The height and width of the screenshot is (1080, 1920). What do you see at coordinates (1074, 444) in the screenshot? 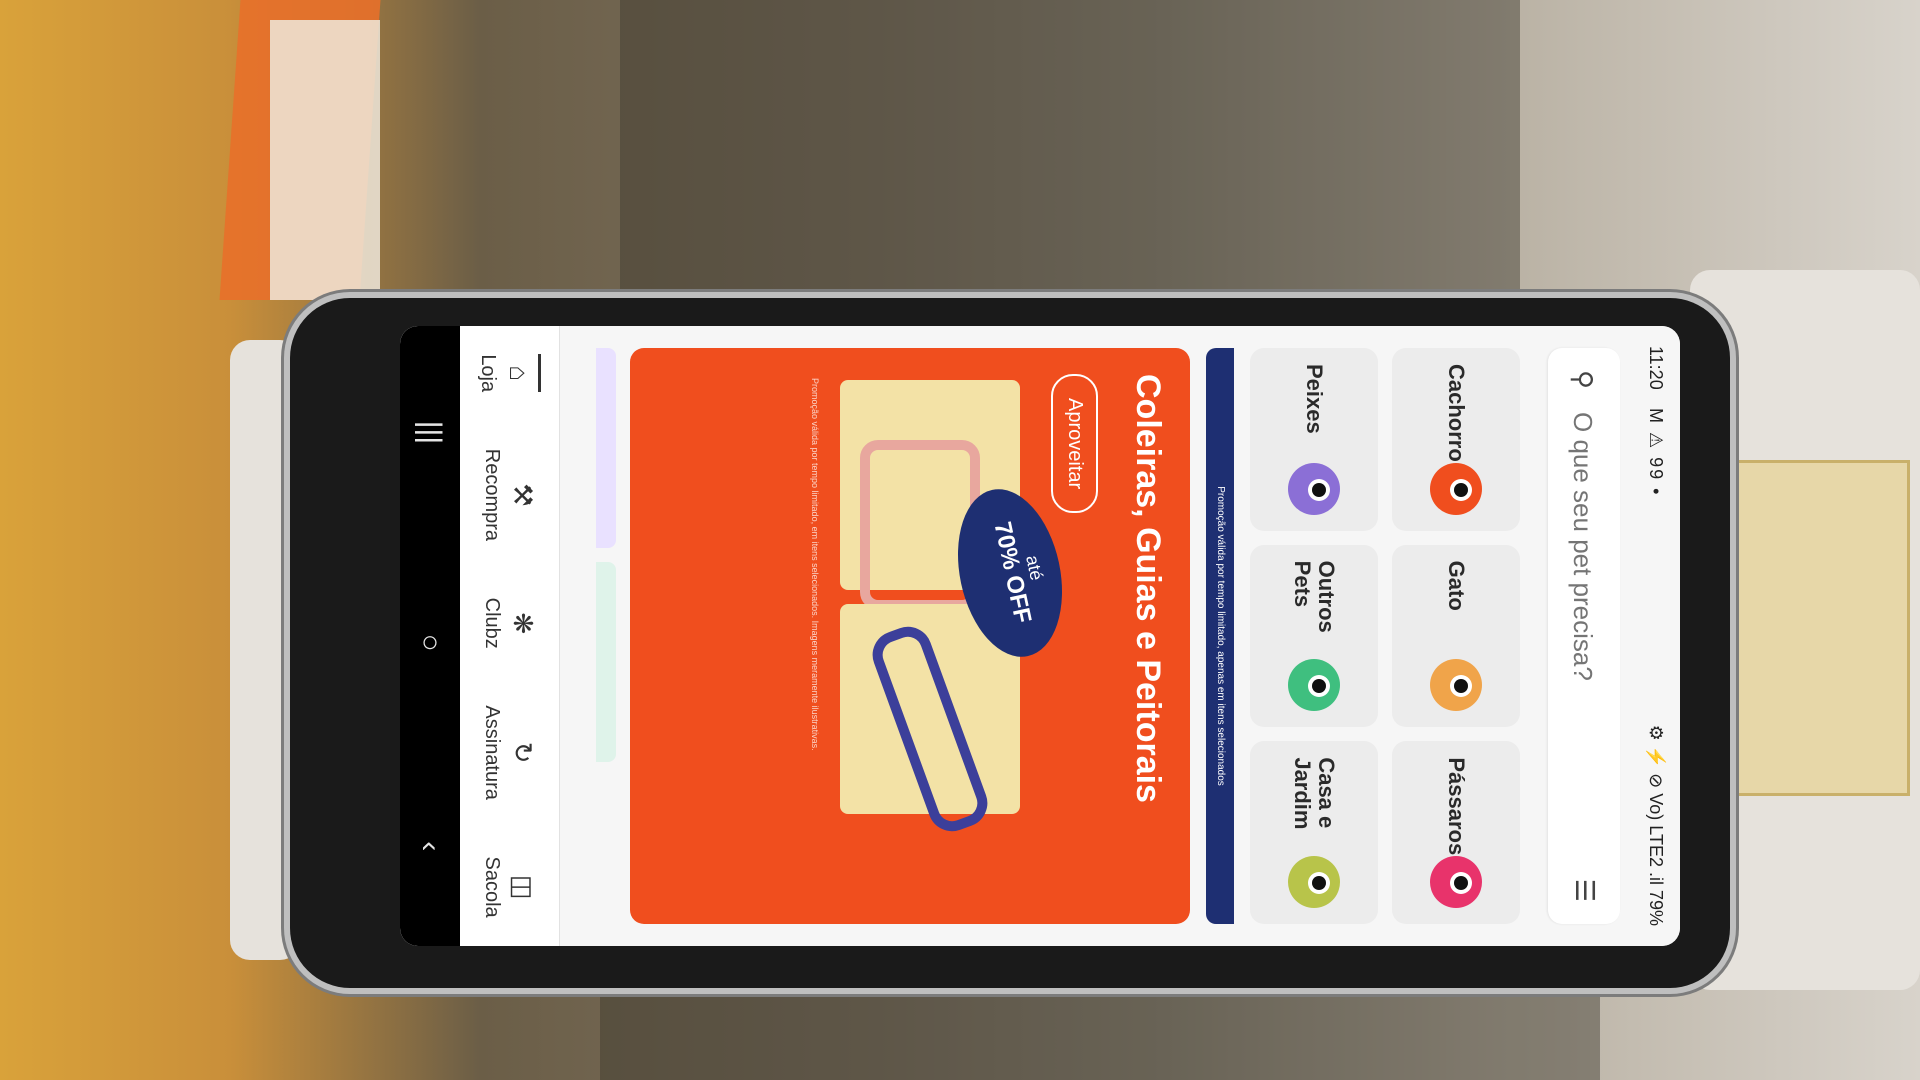
I see `aproveitar-button: Aproveitar` at bounding box center [1074, 444].